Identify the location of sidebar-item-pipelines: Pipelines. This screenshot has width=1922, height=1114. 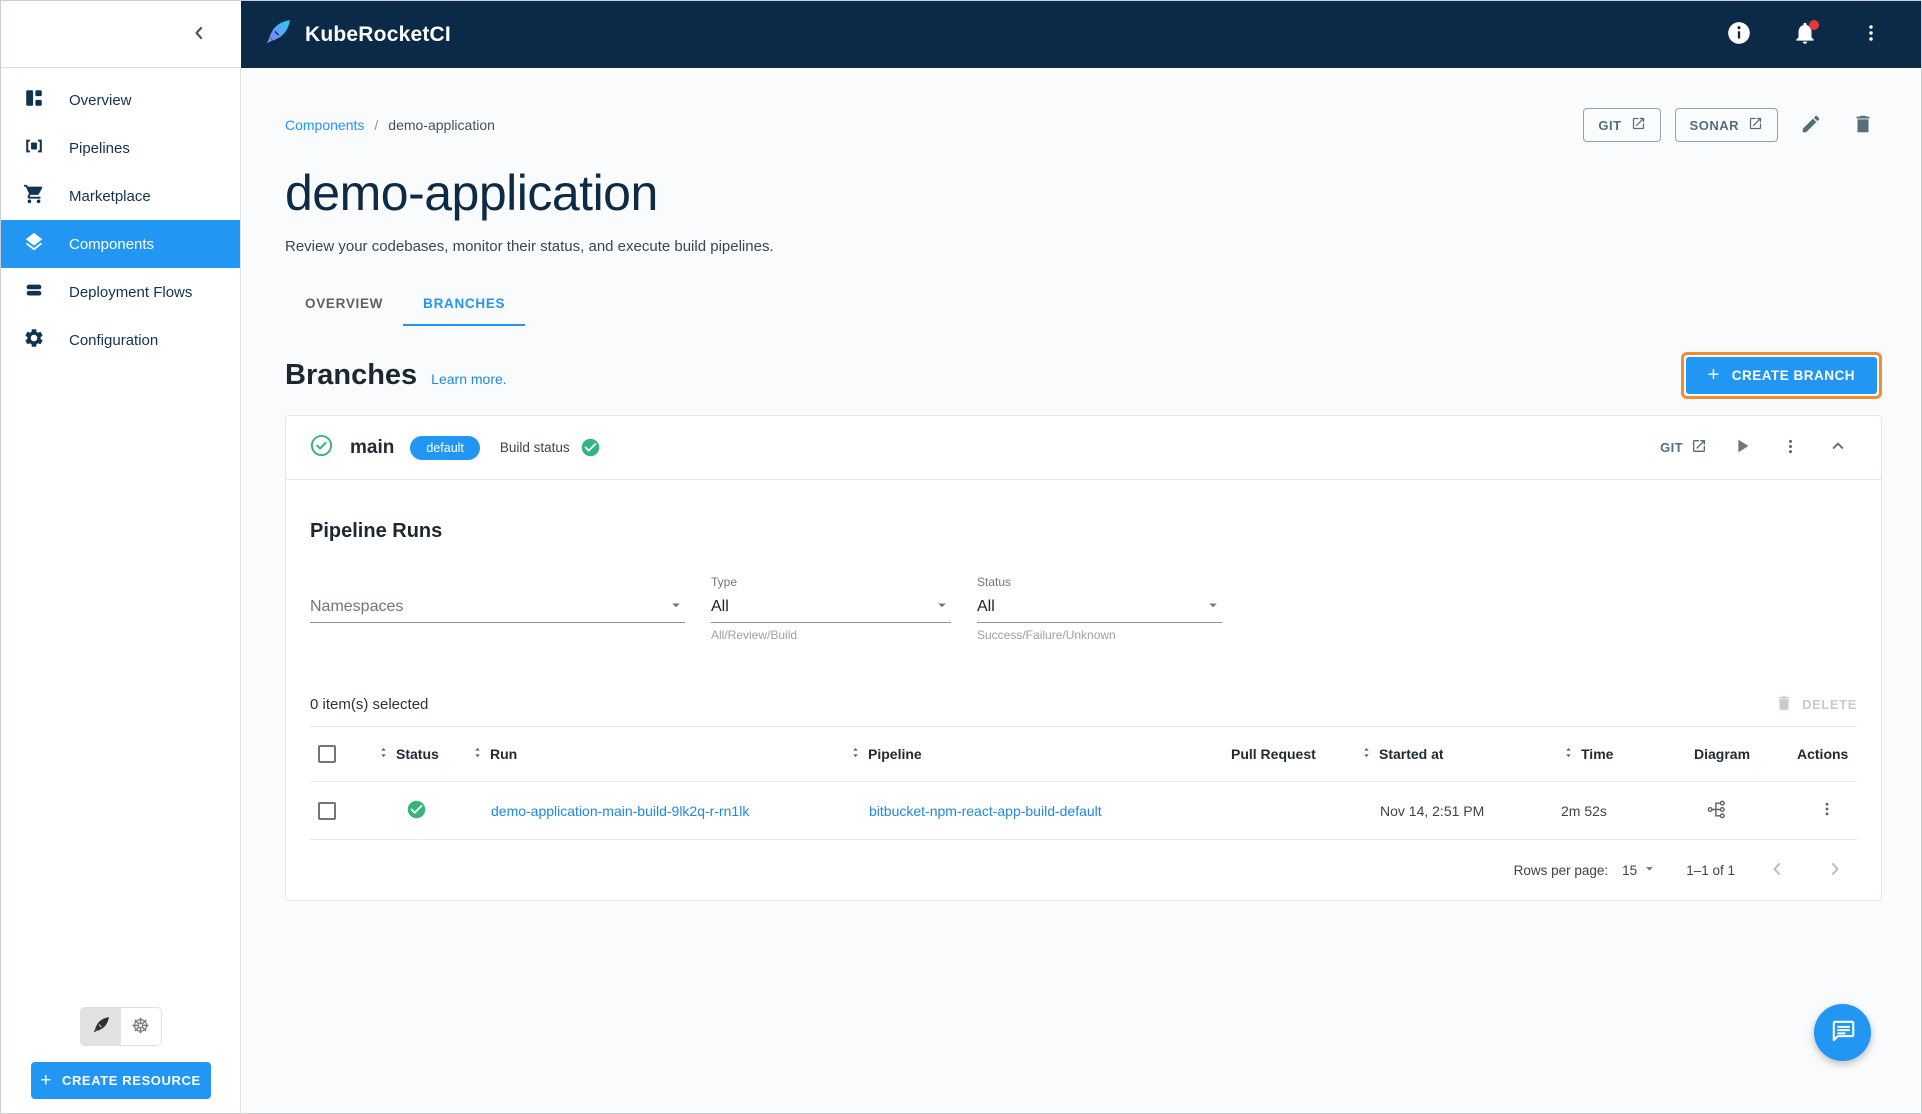
(120, 148).